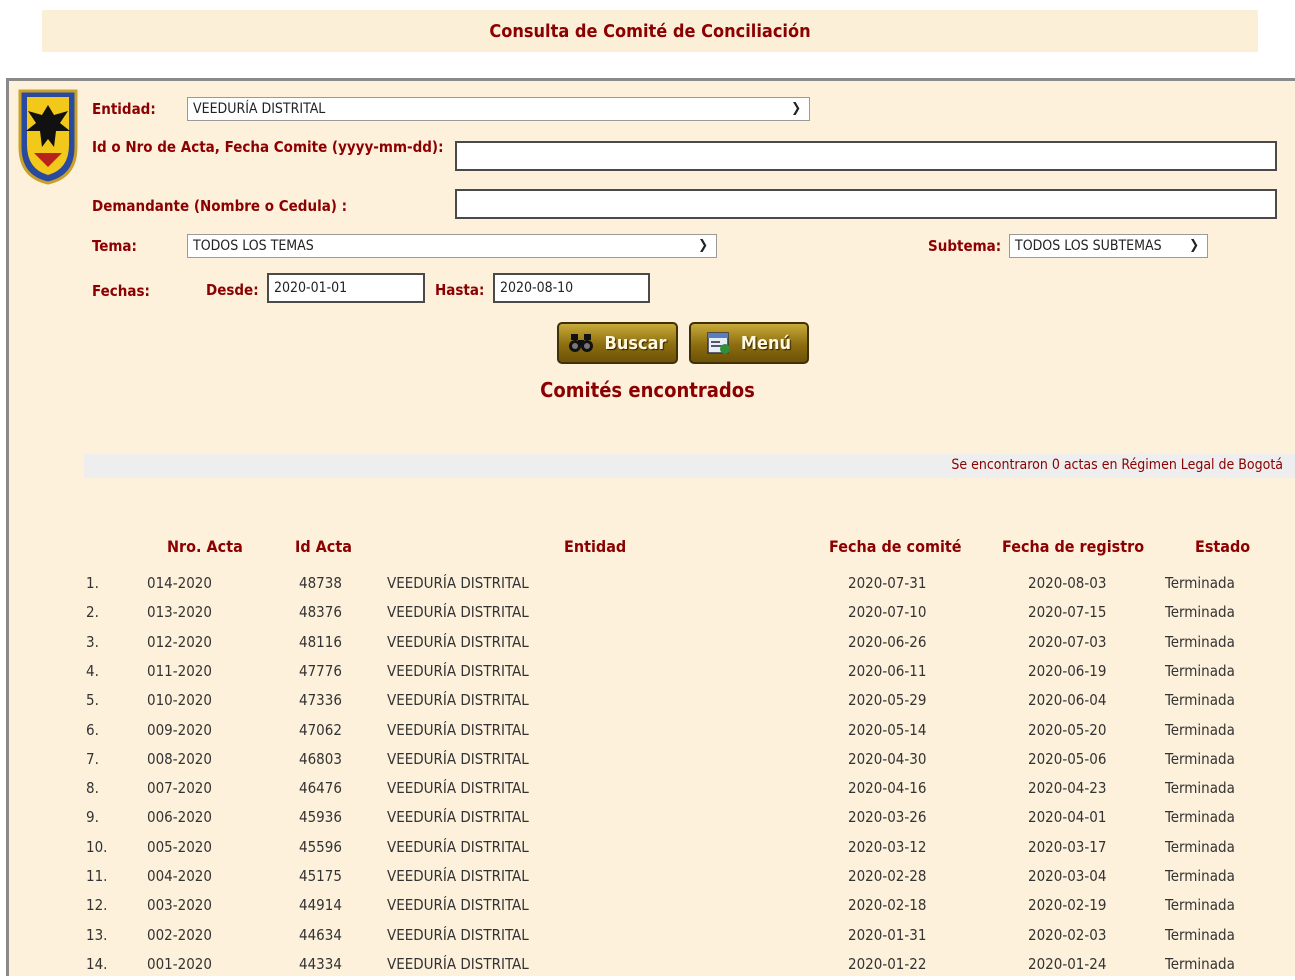 This screenshot has height=980, width=1295. Describe the element at coordinates (452, 246) in the screenshot. I see `tema-select: TODOS LOS TEMAS ❯` at that location.